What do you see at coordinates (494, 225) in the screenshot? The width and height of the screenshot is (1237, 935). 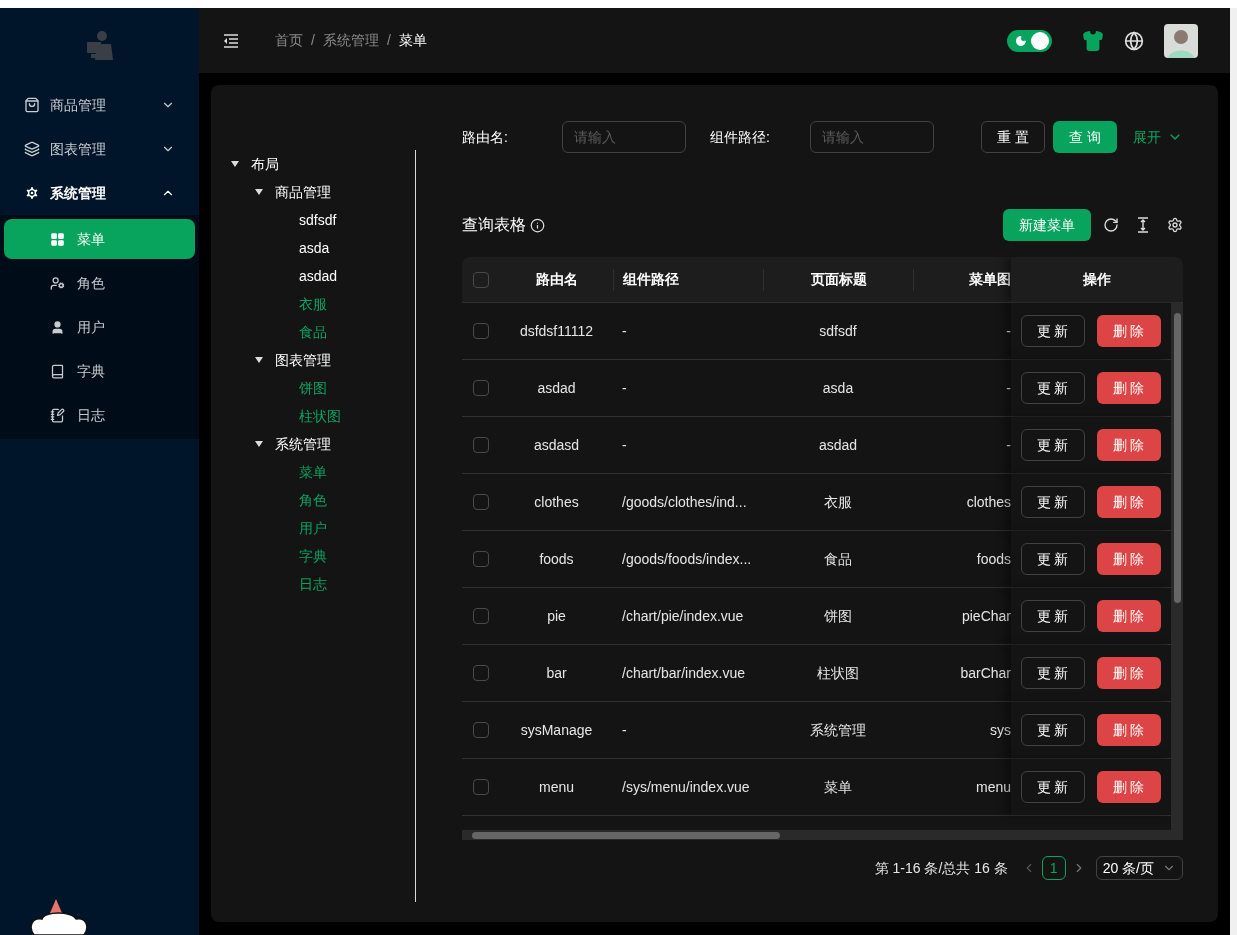 I see `table-title: 查询表格` at bounding box center [494, 225].